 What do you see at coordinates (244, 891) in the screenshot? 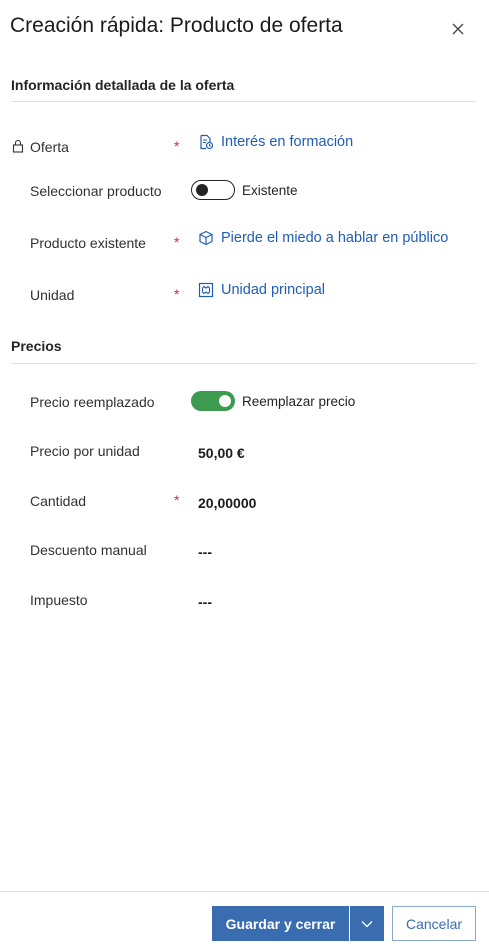
I see `footer-divider` at bounding box center [244, 891].